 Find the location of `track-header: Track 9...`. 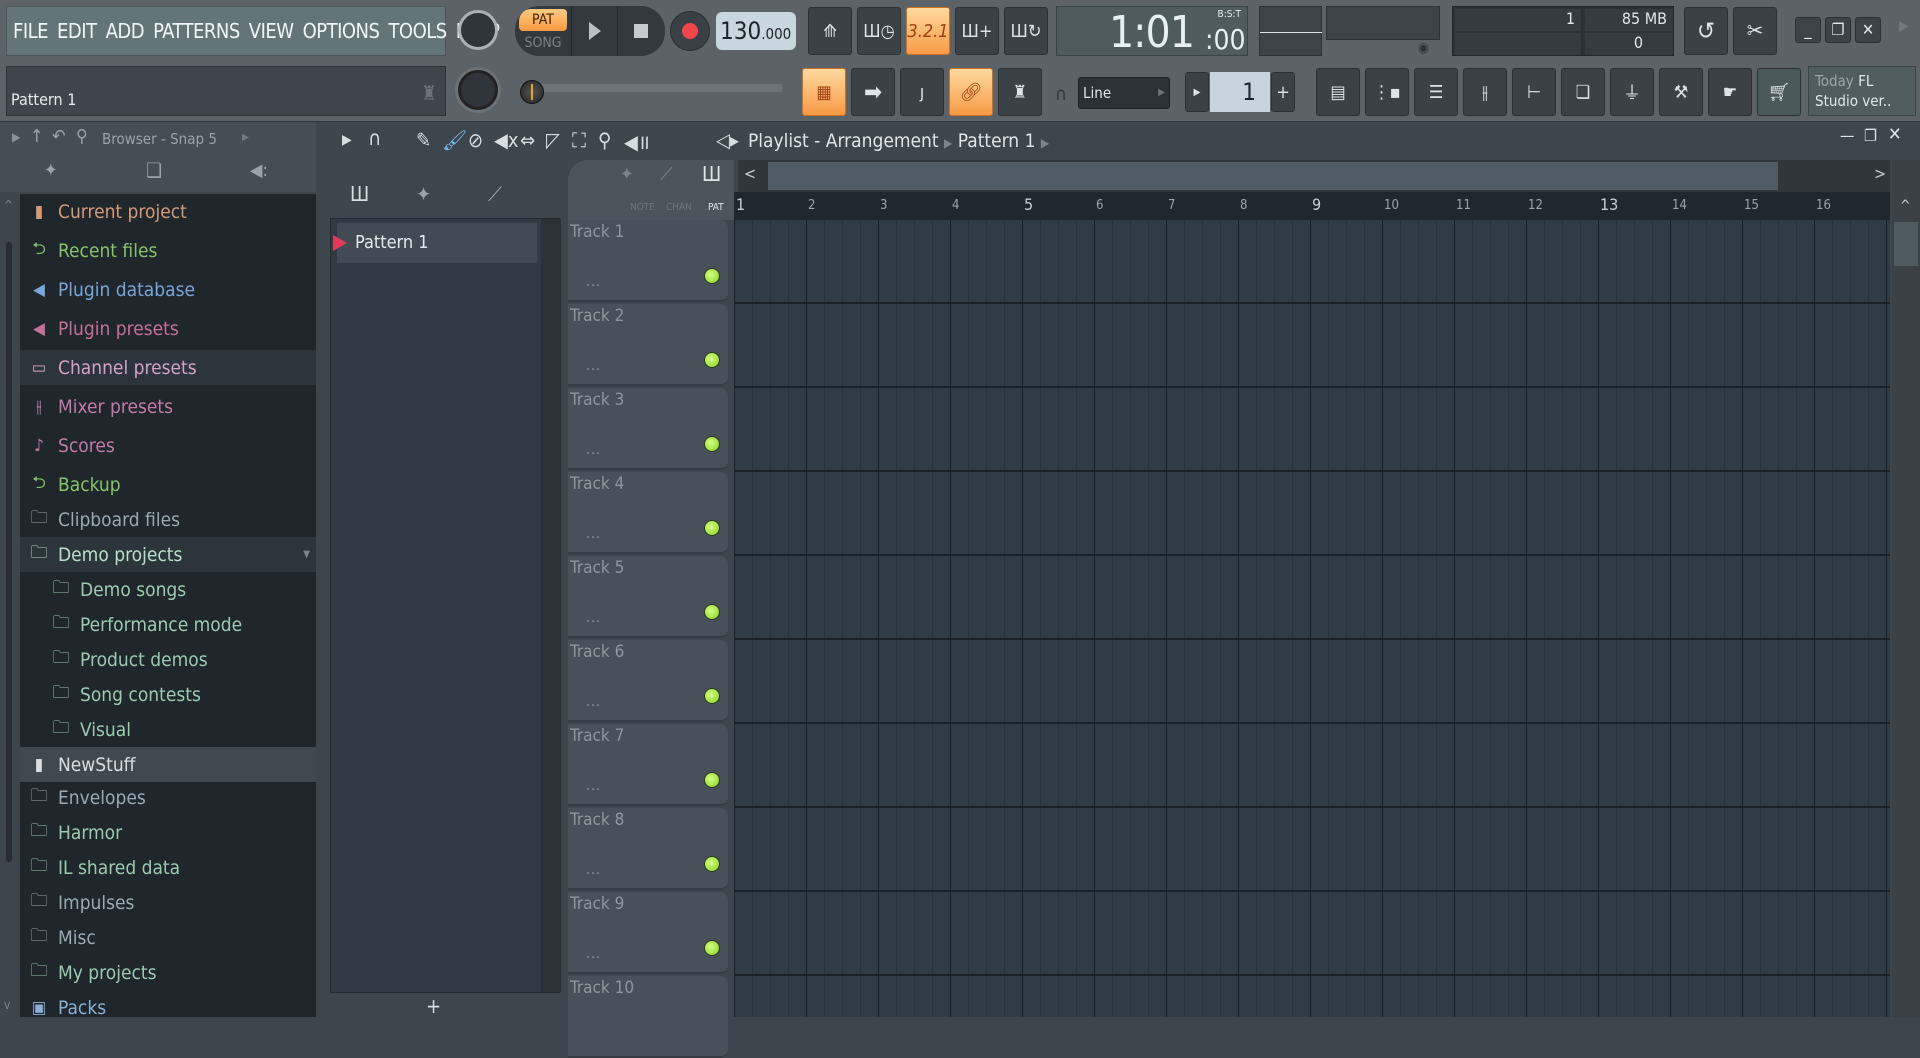

track-header: Track 9... is located at coordinates (648, 933).